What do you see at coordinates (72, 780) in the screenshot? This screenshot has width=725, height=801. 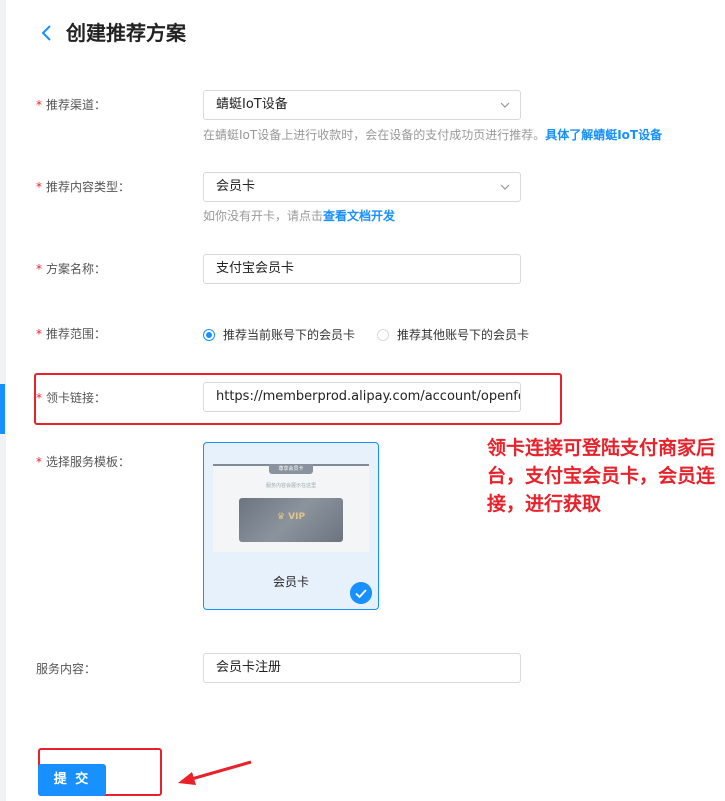 I see `submit-button: 提 交` at bounding box center [72, 780].